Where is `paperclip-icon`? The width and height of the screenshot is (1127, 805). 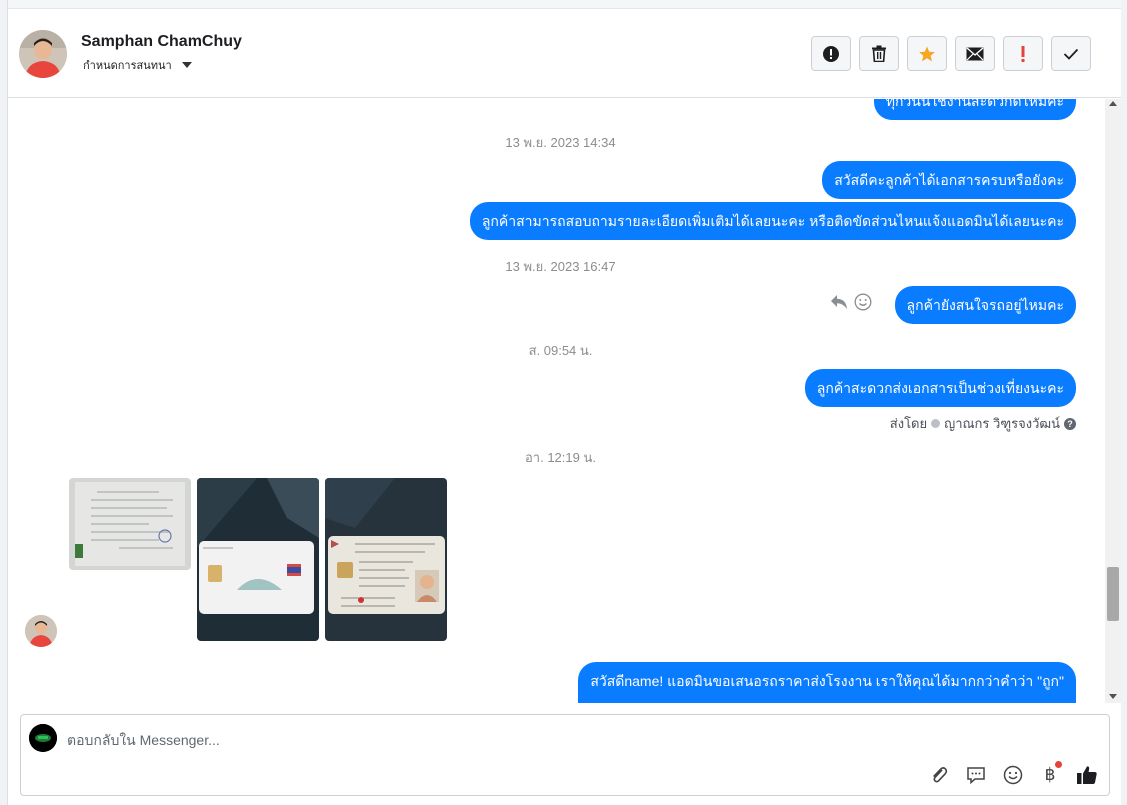
paperclip-icon is located at coordinates (940, 775).